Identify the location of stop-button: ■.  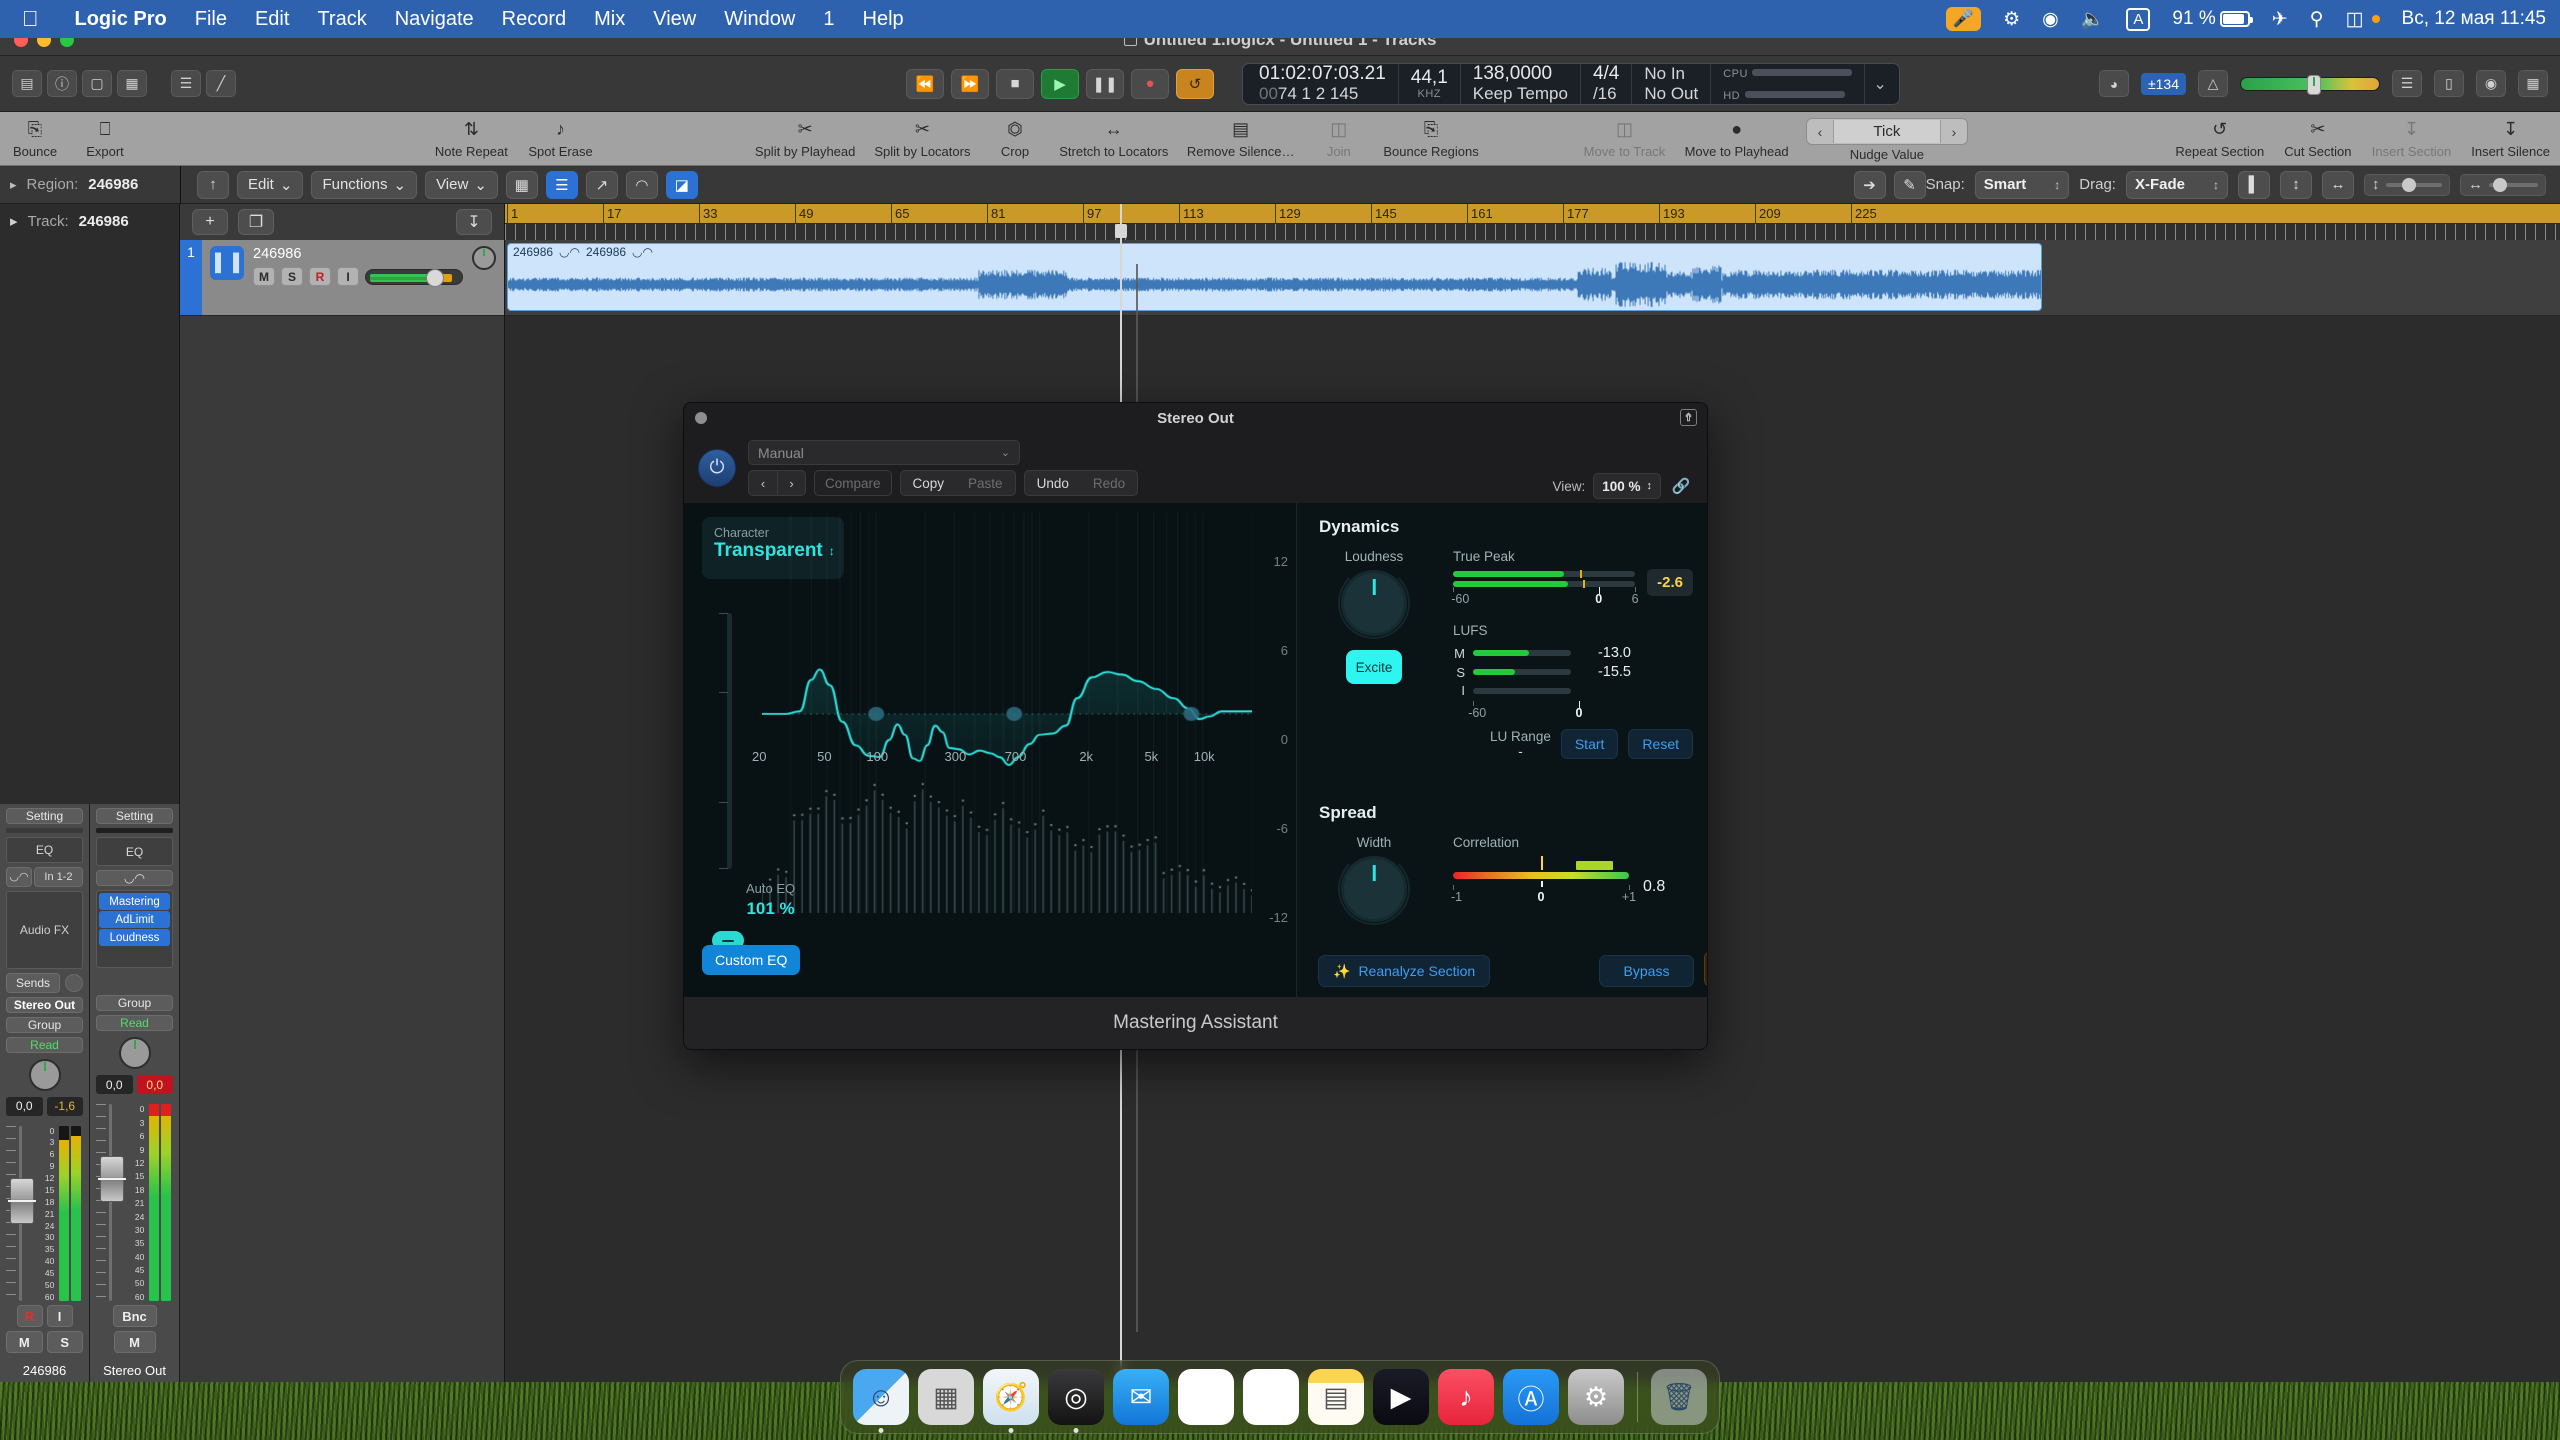
(1015, 83).